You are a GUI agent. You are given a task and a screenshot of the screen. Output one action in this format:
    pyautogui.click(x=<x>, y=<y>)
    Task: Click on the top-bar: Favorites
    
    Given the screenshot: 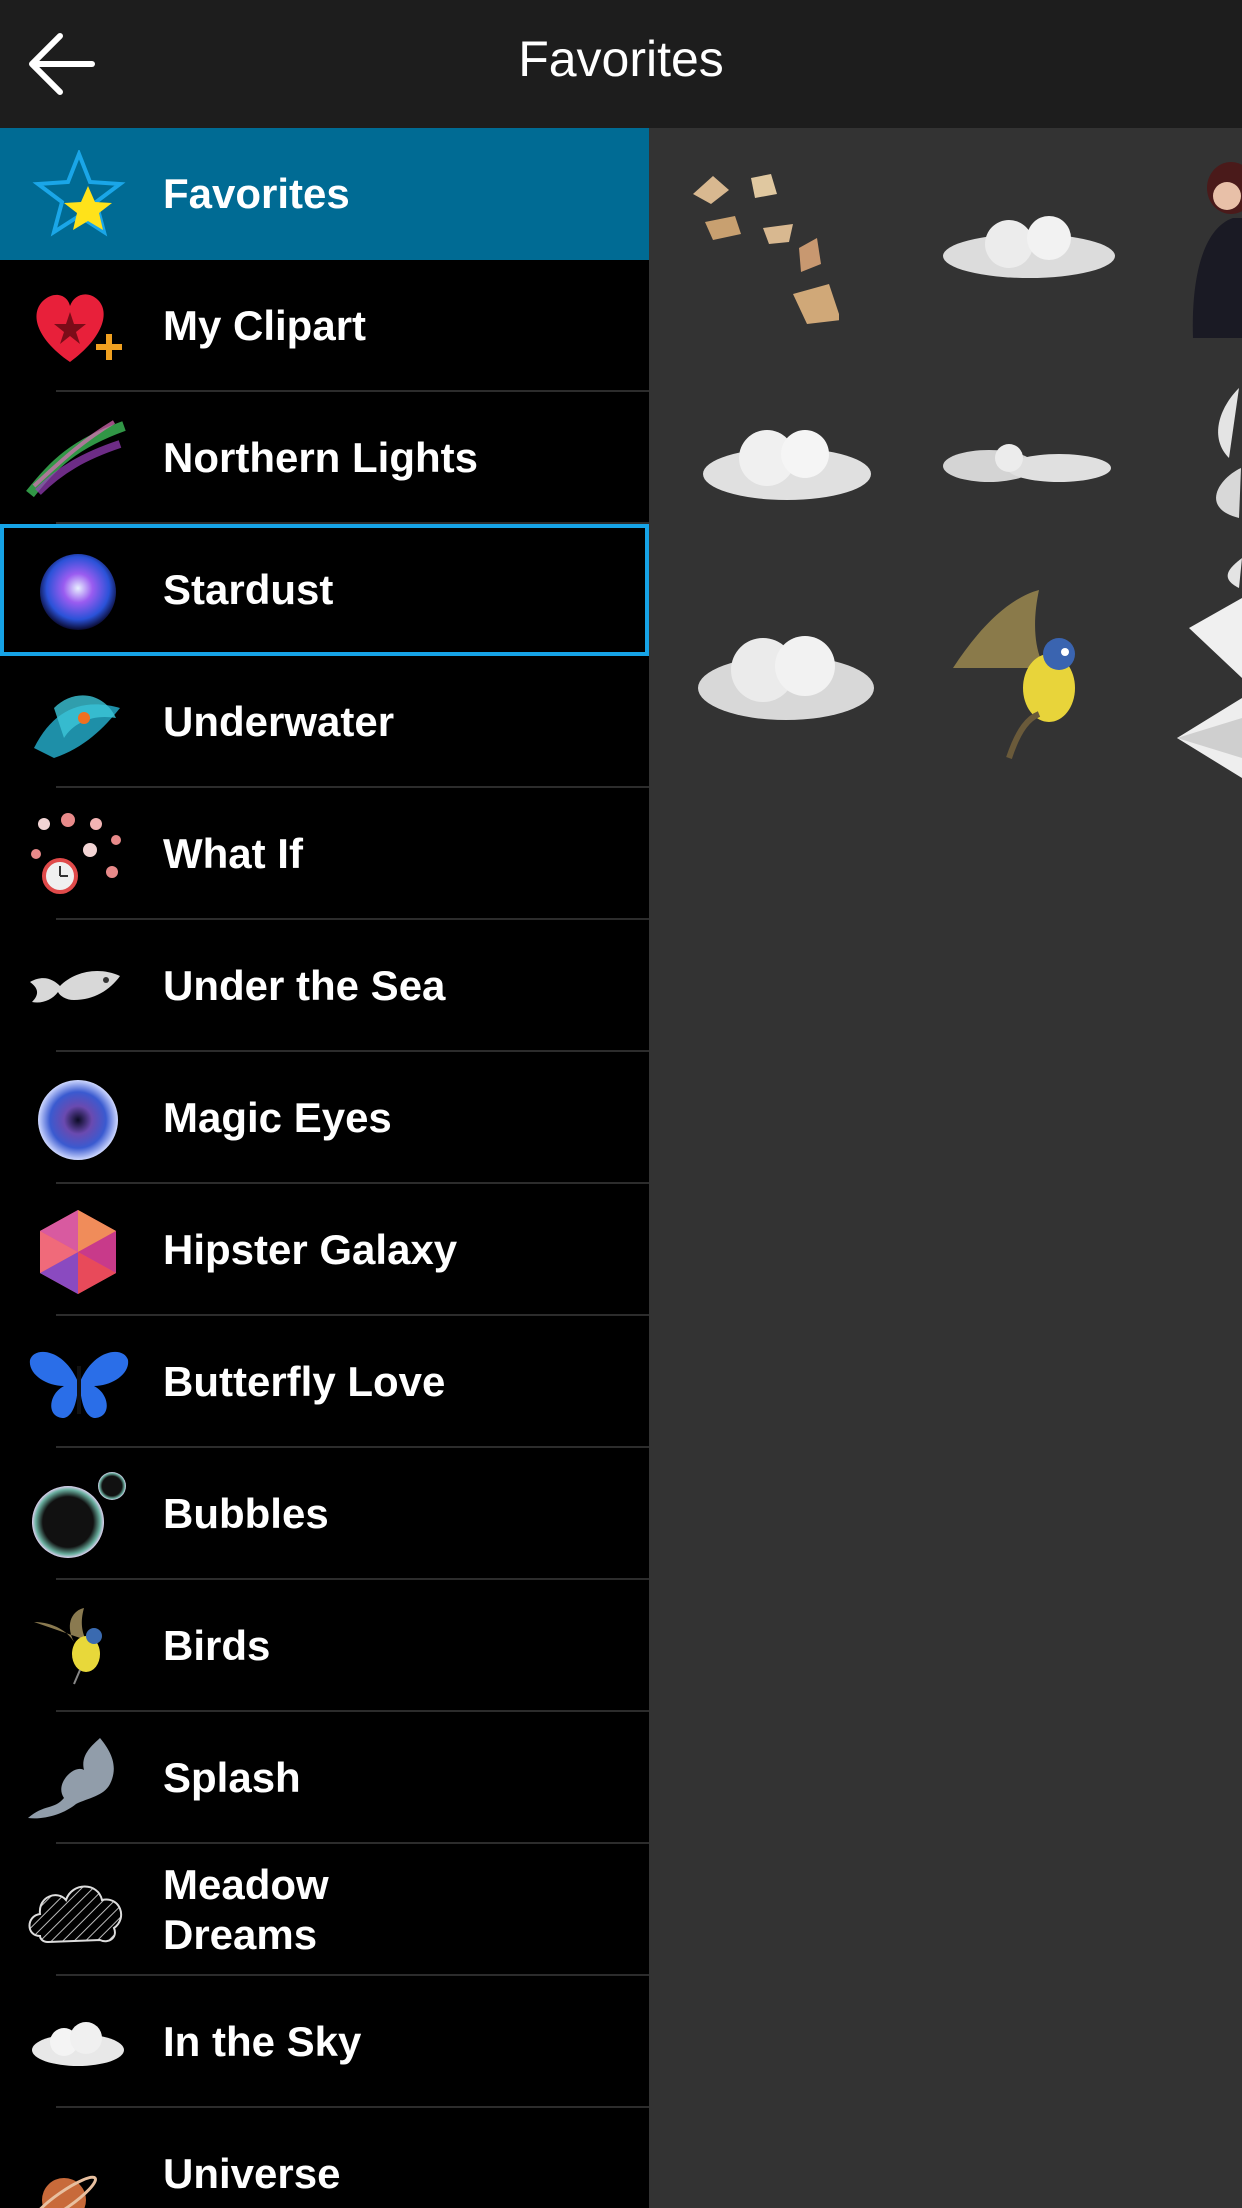 What is the action you would take?
    pyautogui.click(x=621, y=64)
    